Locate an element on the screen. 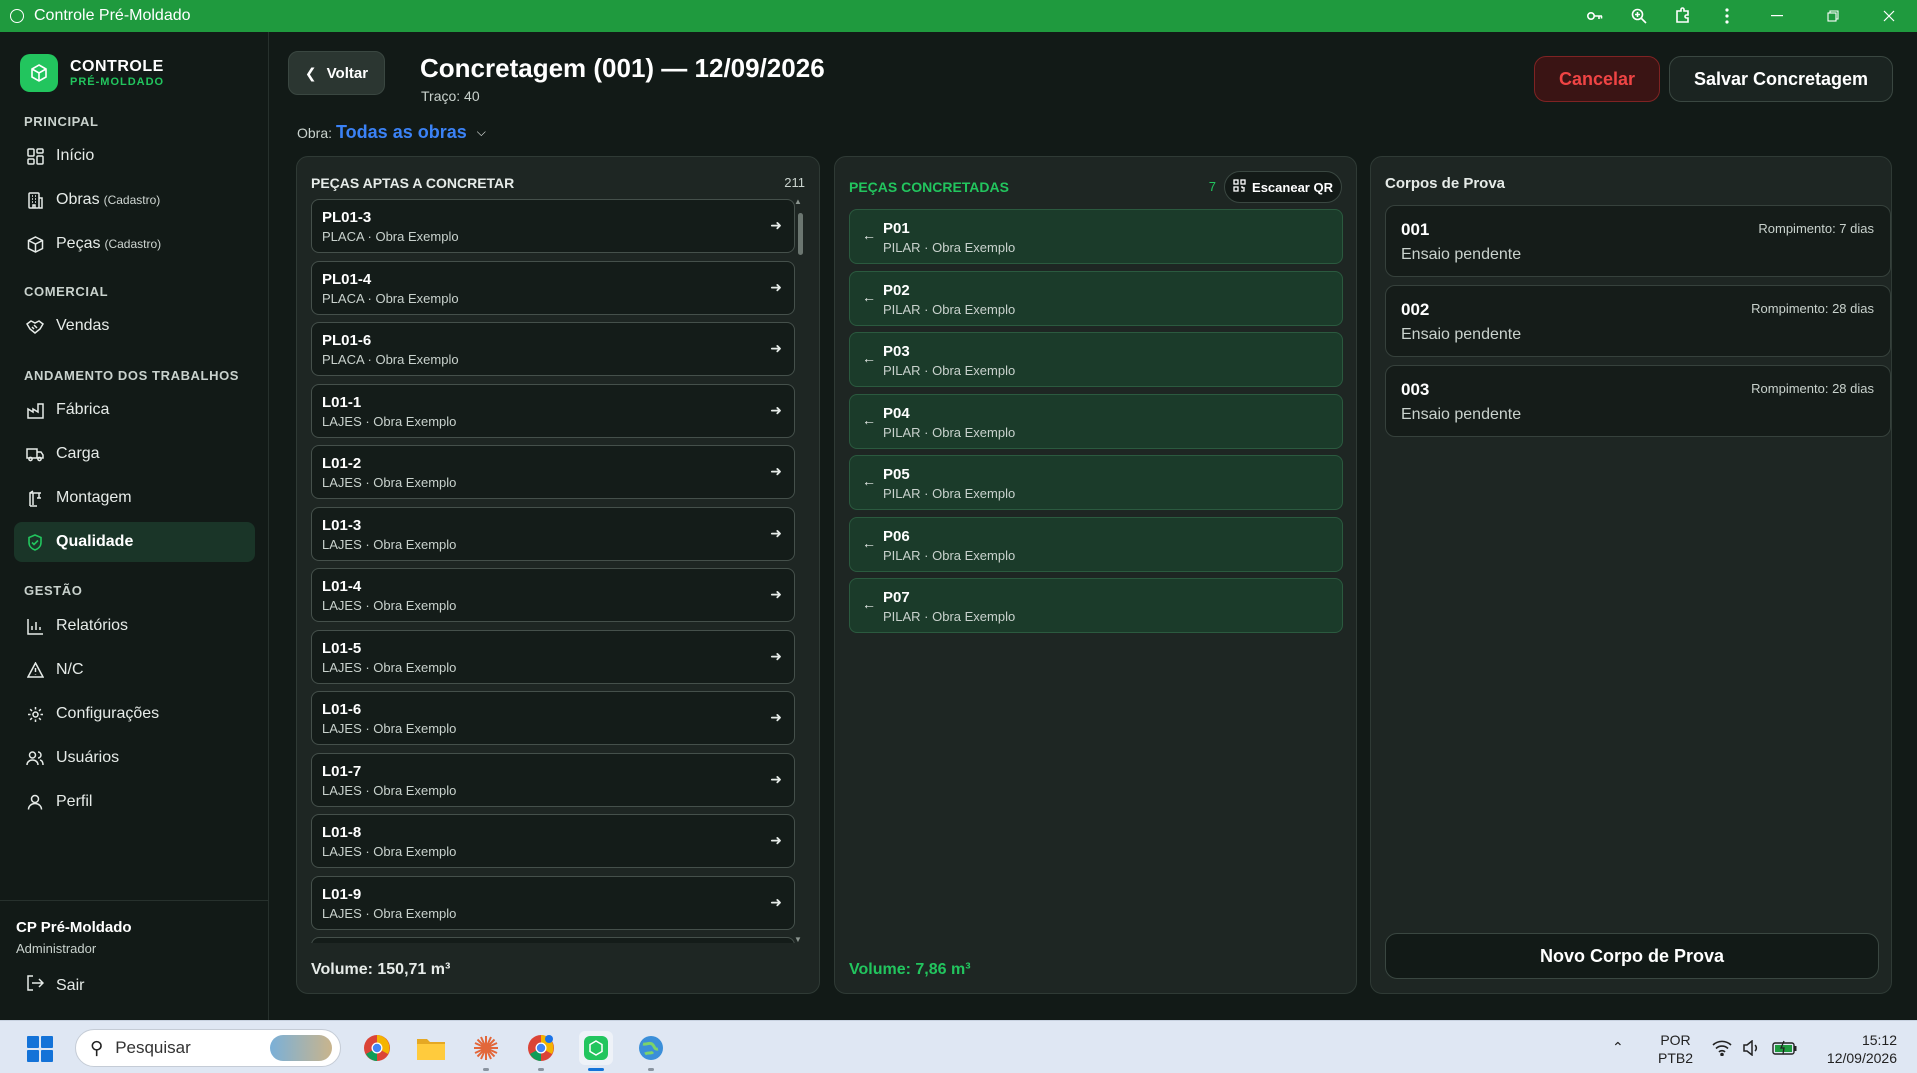 This screenshot has width=1917, height=1073. sidebar-item-perfil: Perfil is located at coordinates (134, 802).